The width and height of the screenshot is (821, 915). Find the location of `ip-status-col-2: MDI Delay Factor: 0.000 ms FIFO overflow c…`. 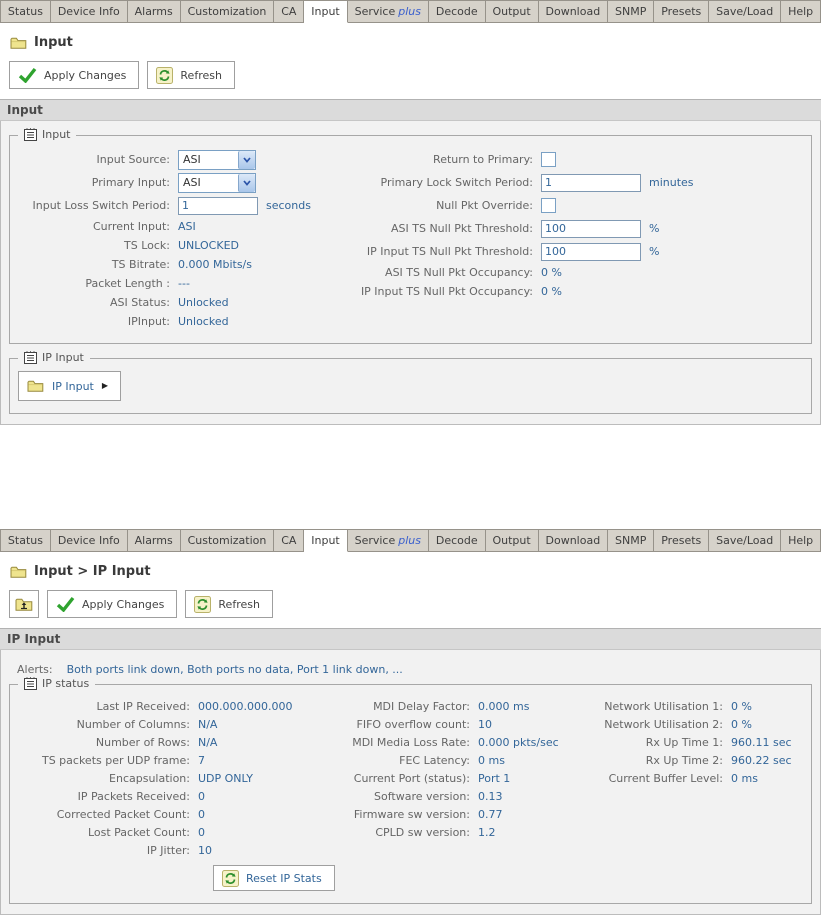

ip-status-col-2: MDI Delay Factor: 0.000 ms FIFO overflow c… is located at coordinates (447, 769).